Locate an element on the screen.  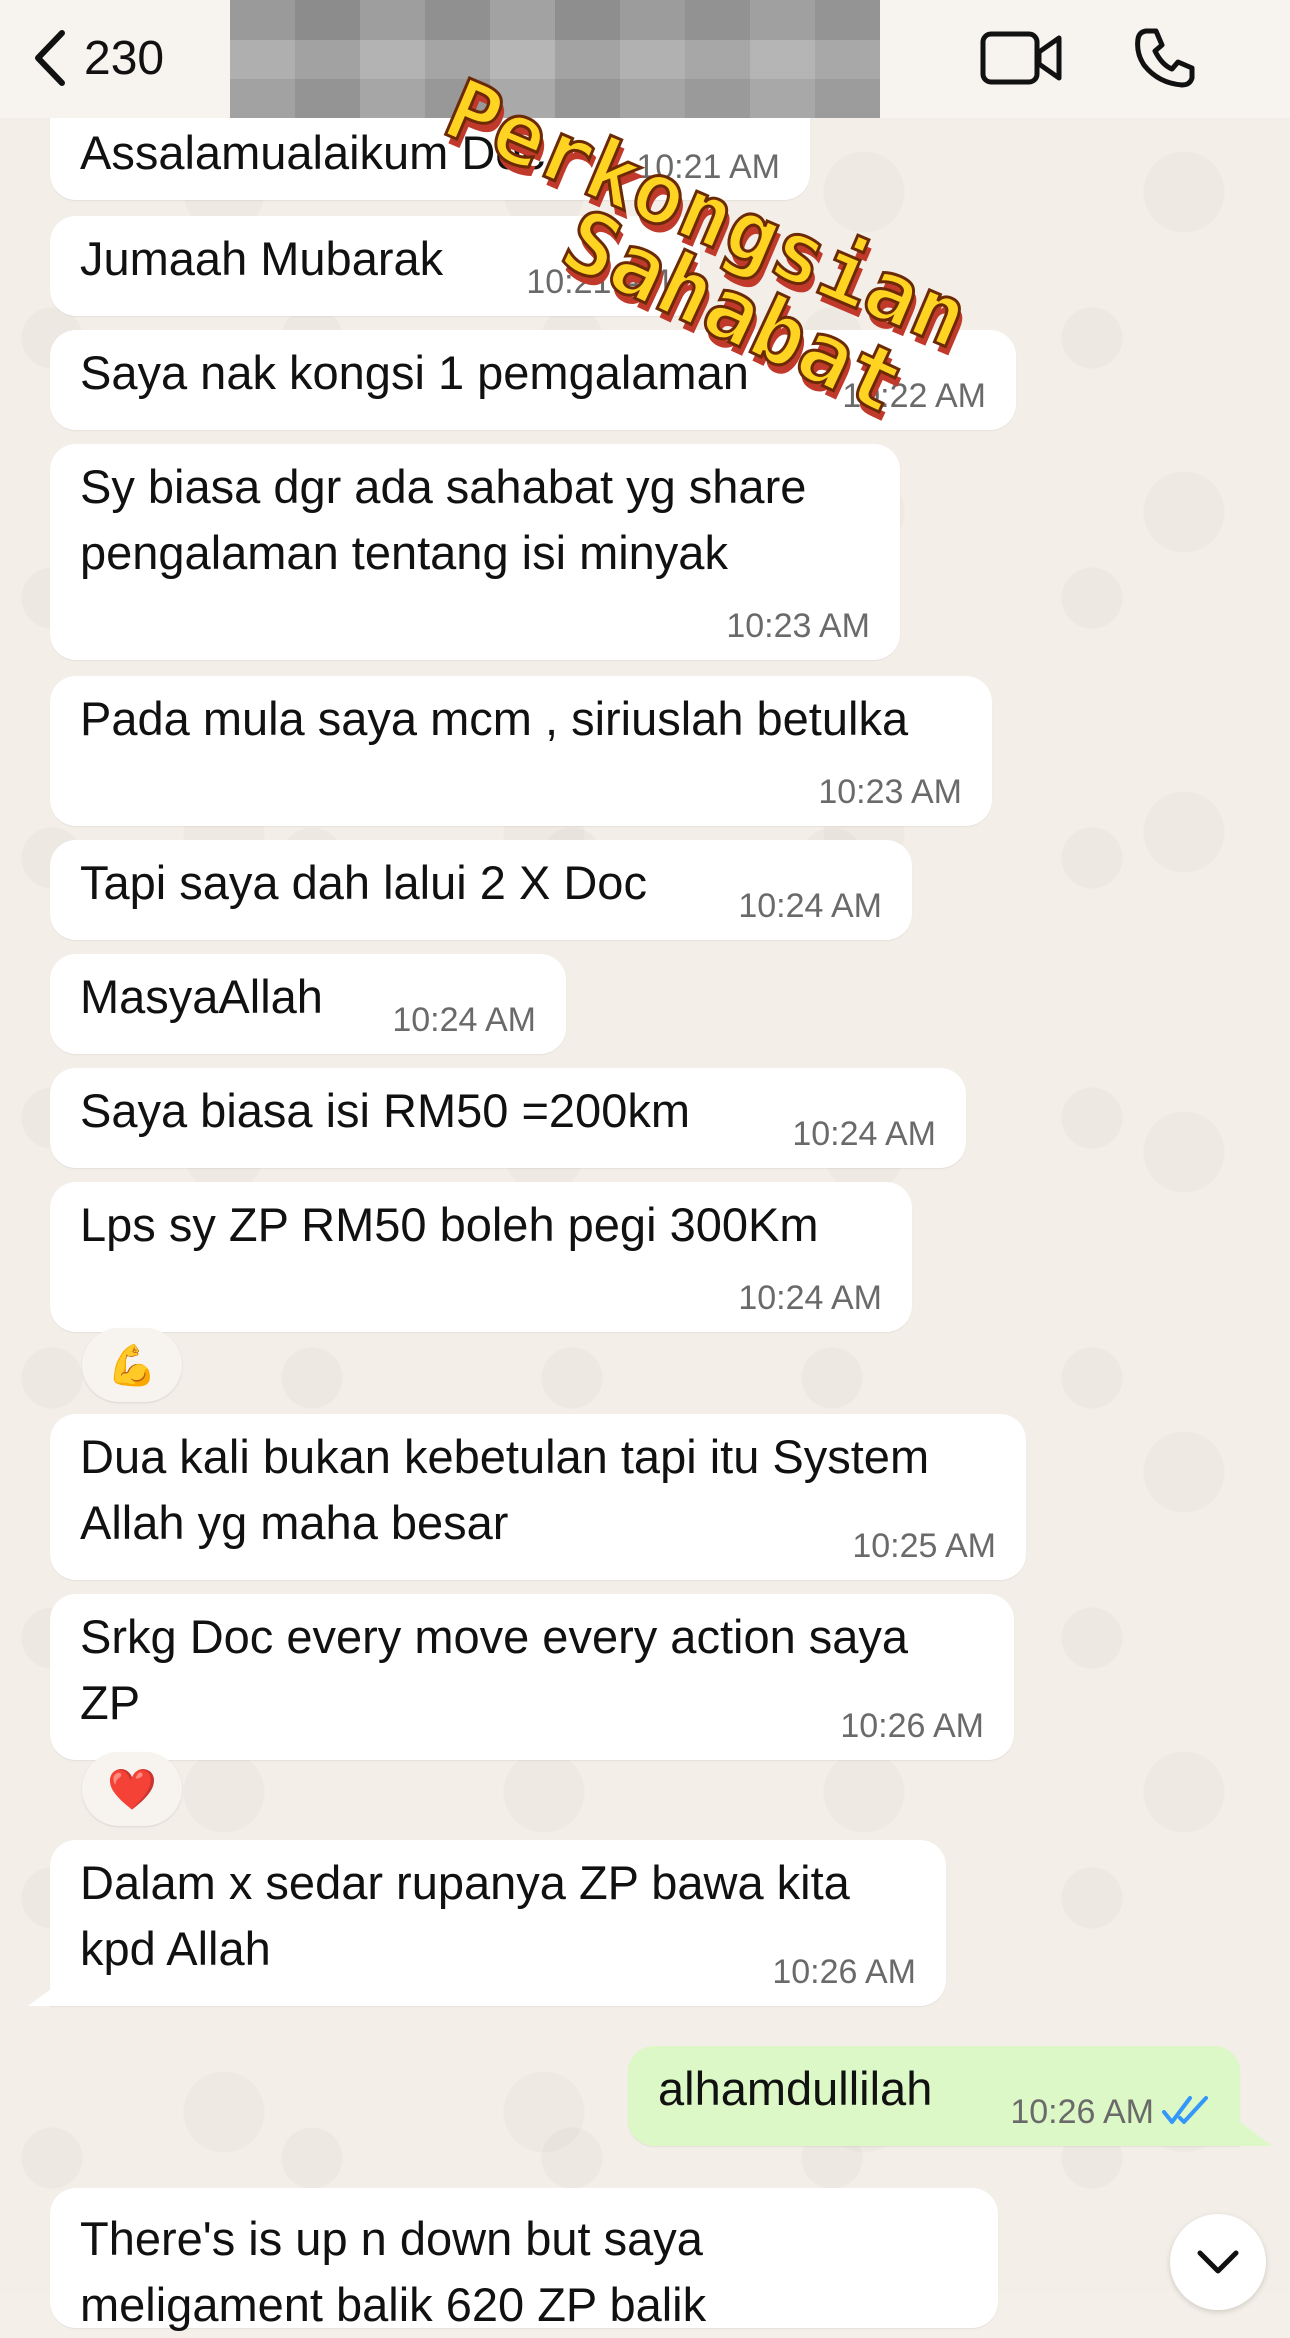
voice-call-button is located at coordinates (1165, 58).